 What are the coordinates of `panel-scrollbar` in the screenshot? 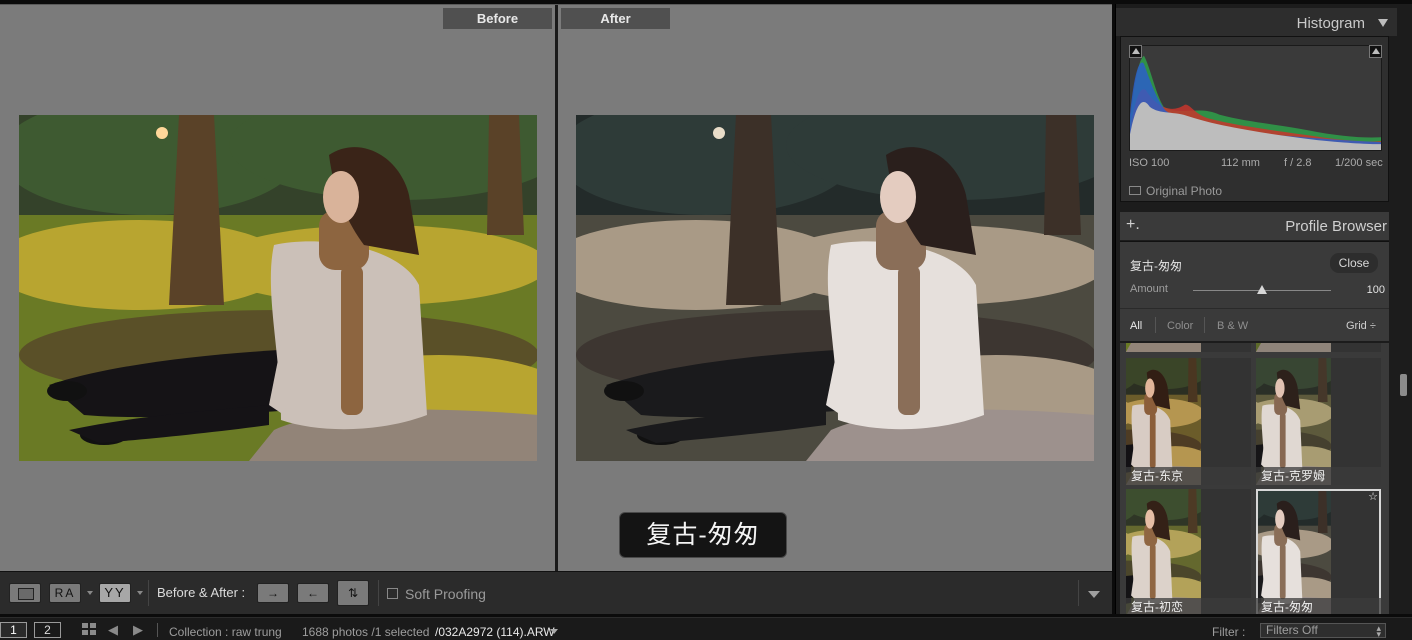 It's located at (1404, 309).